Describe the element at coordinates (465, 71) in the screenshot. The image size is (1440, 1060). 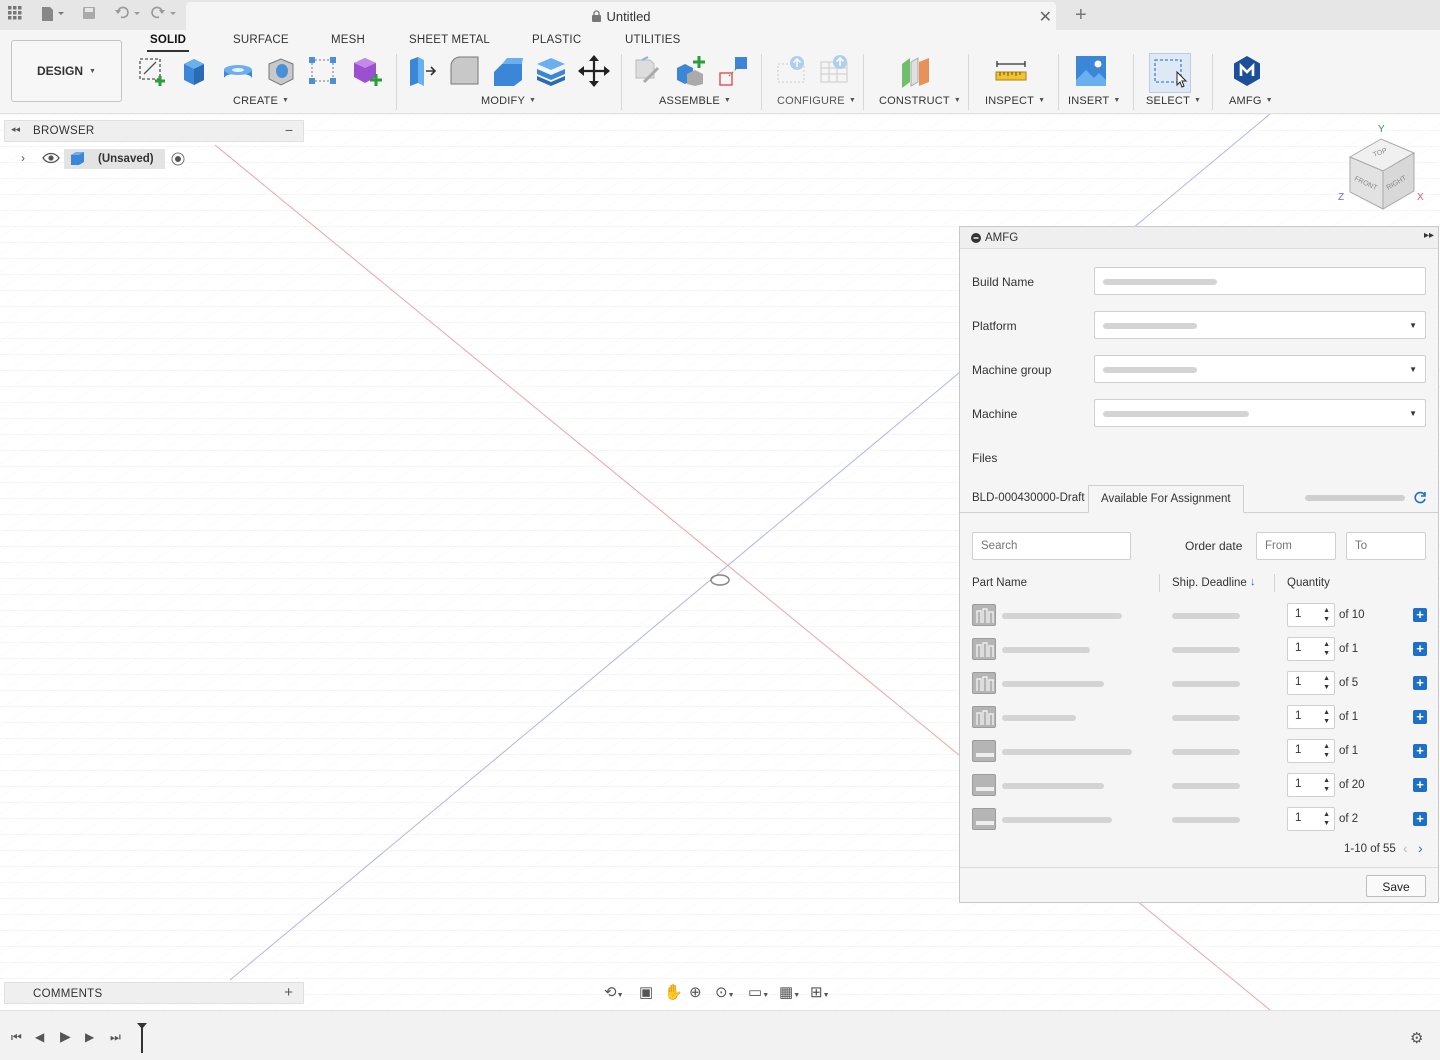
I see `fillet-icon` at that location.